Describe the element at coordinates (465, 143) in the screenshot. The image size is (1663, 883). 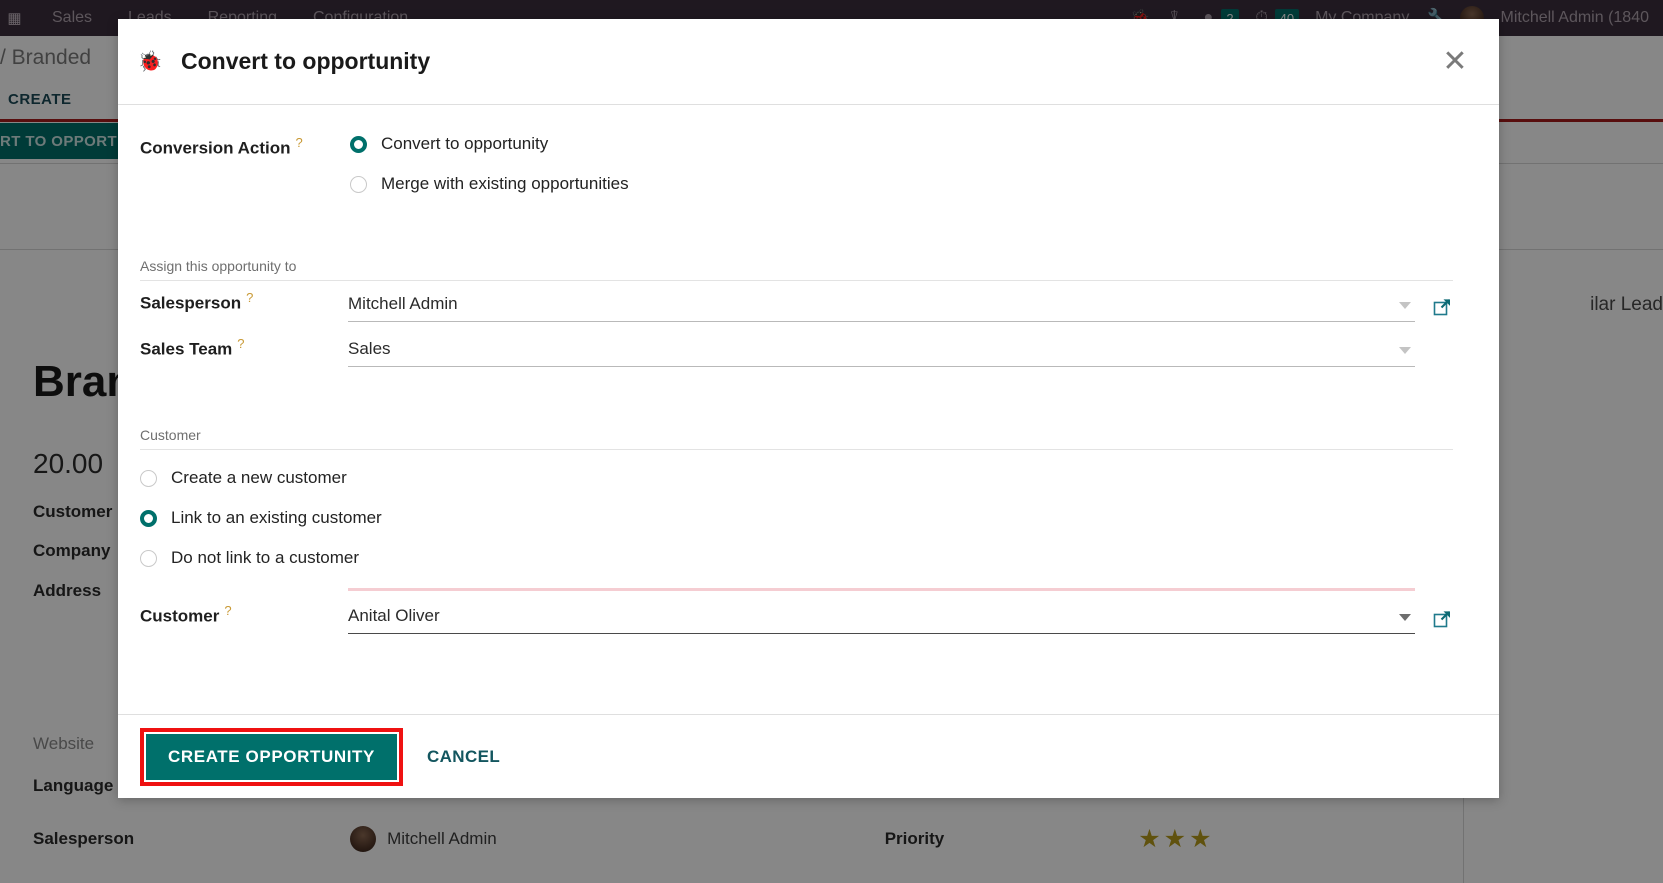
I see `radio-label: Convert to opportunity` at that location.